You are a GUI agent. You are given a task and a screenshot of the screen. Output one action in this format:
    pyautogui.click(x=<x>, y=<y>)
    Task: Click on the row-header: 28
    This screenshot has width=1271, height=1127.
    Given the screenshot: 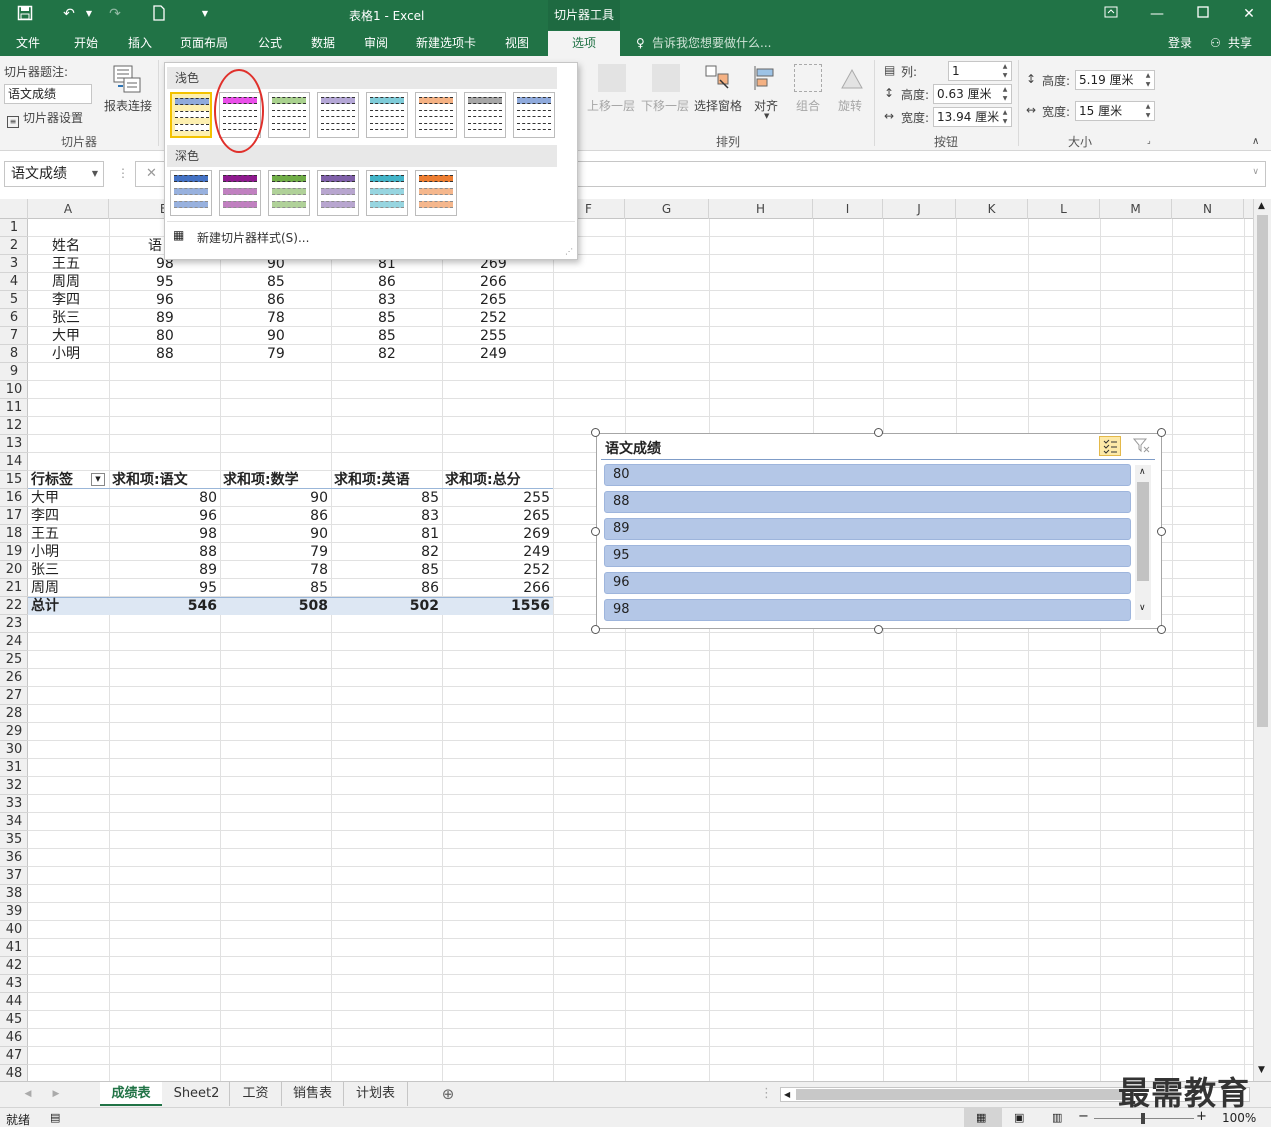 What is the action you would take?
    pyautogui.click(x=14, y=714)
    